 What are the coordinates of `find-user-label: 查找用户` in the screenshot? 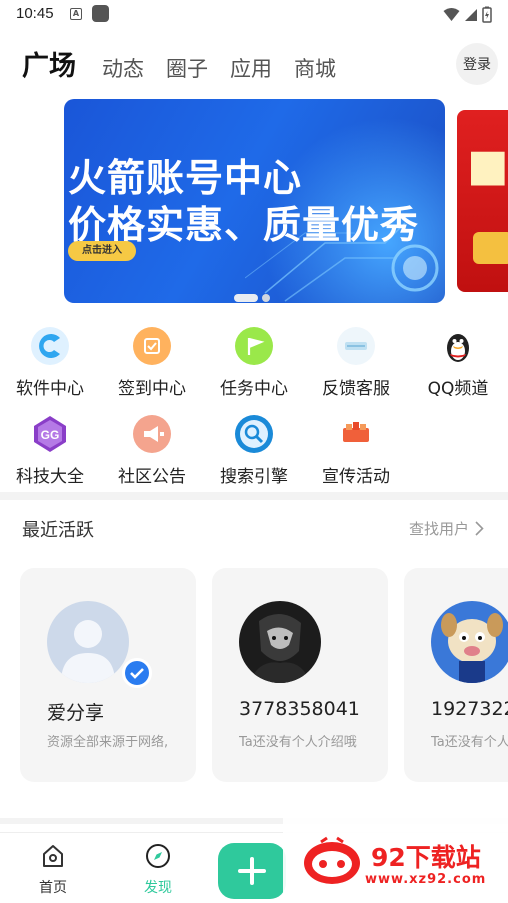 It's located at (438, 529).